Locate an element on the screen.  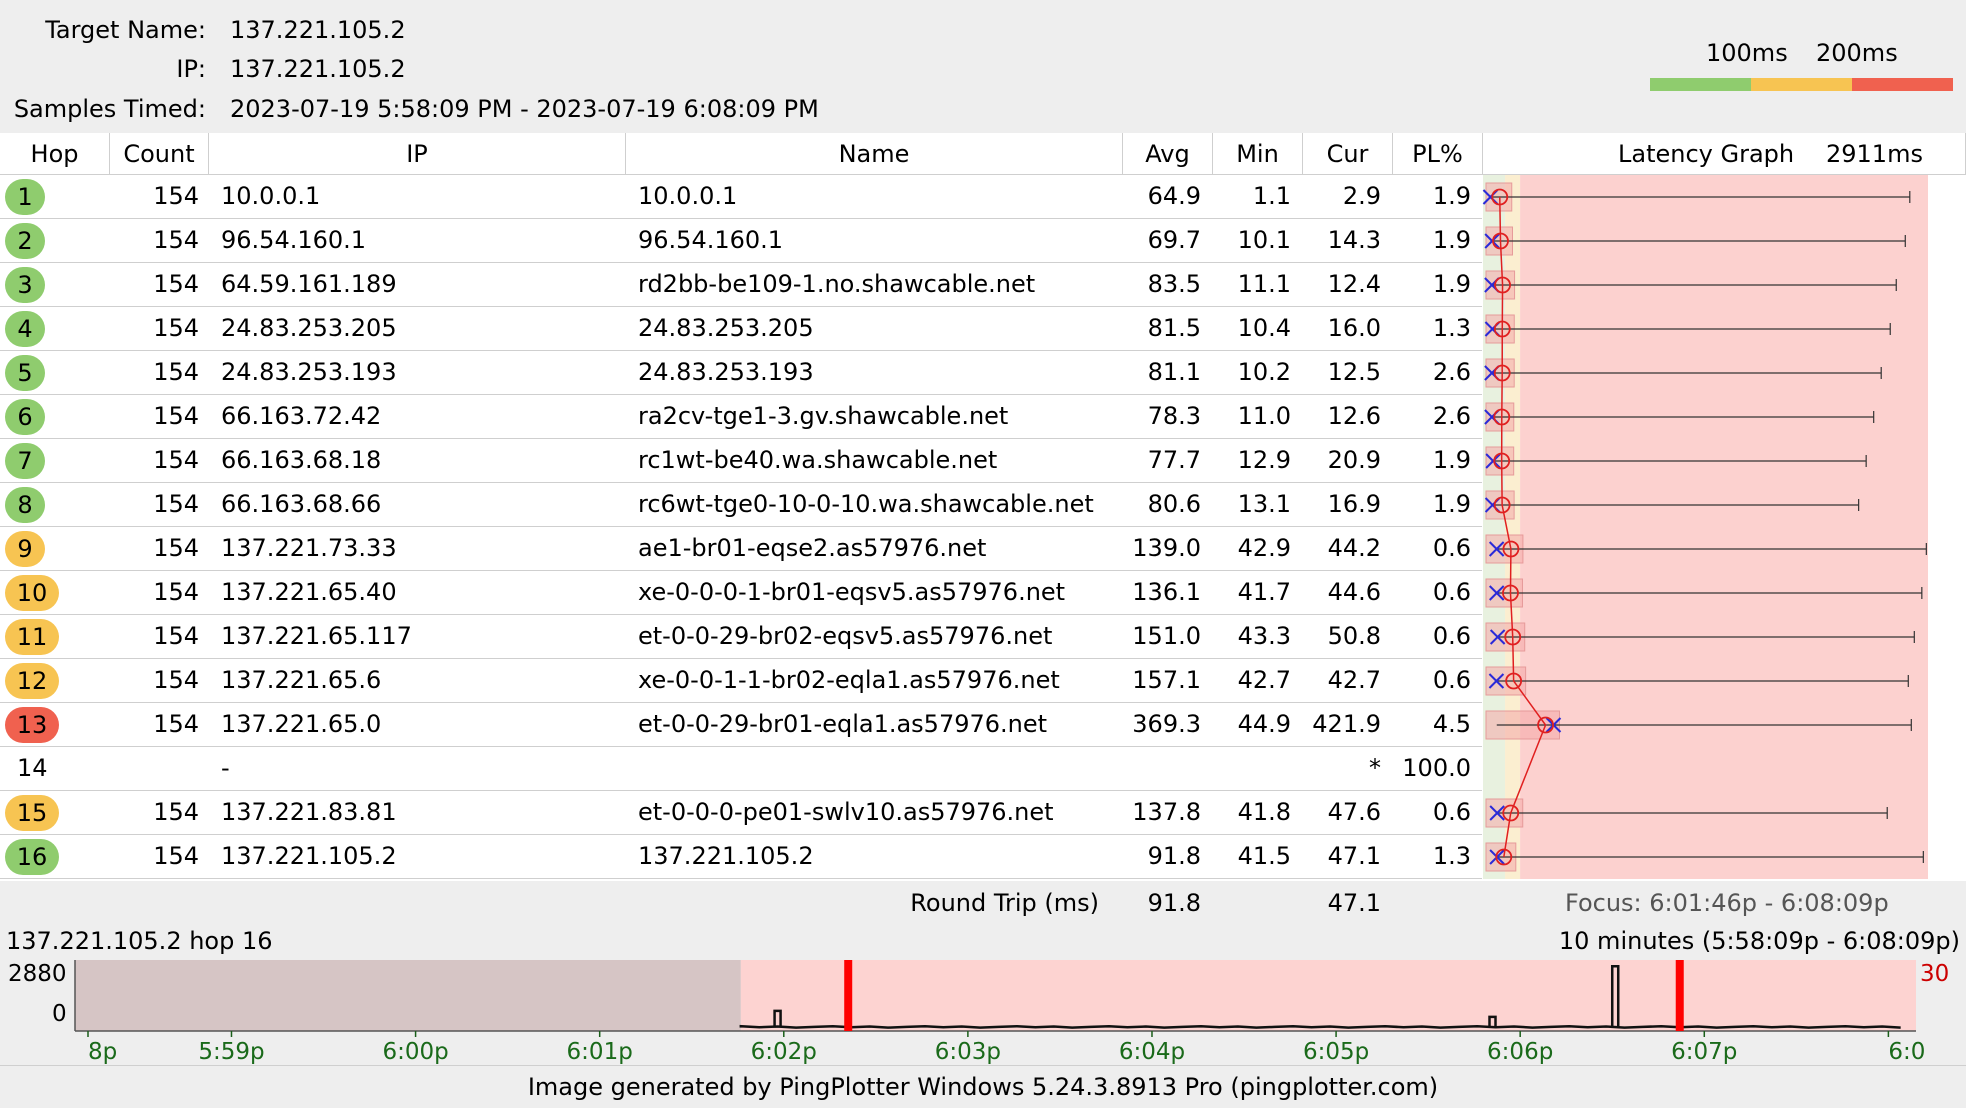
round-trip-avg: 91.8 is located at coordinates (1174, 903).